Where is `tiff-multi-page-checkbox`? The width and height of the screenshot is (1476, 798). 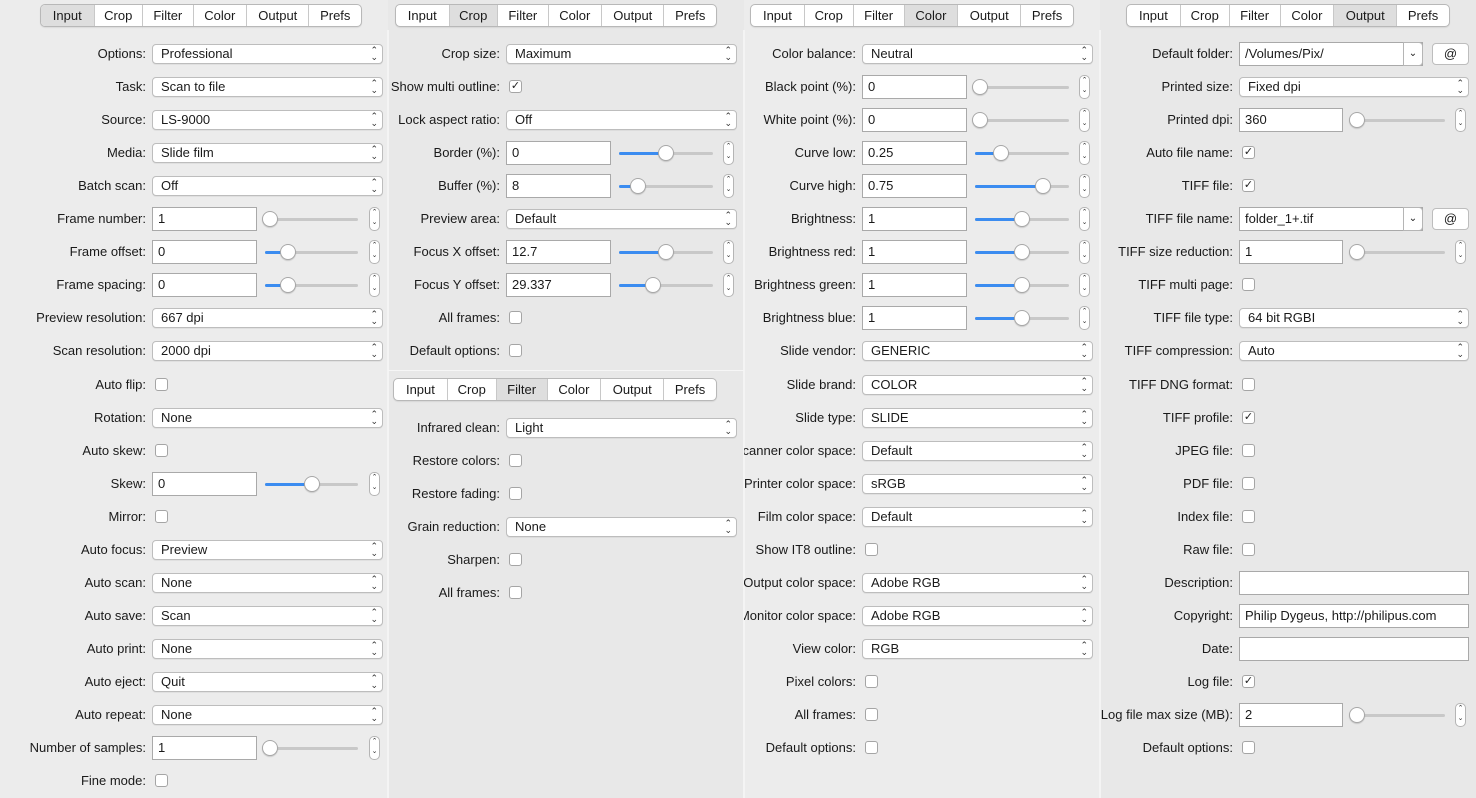 tiff-multi-page-checkbox is located at coordinates (1248, 284).